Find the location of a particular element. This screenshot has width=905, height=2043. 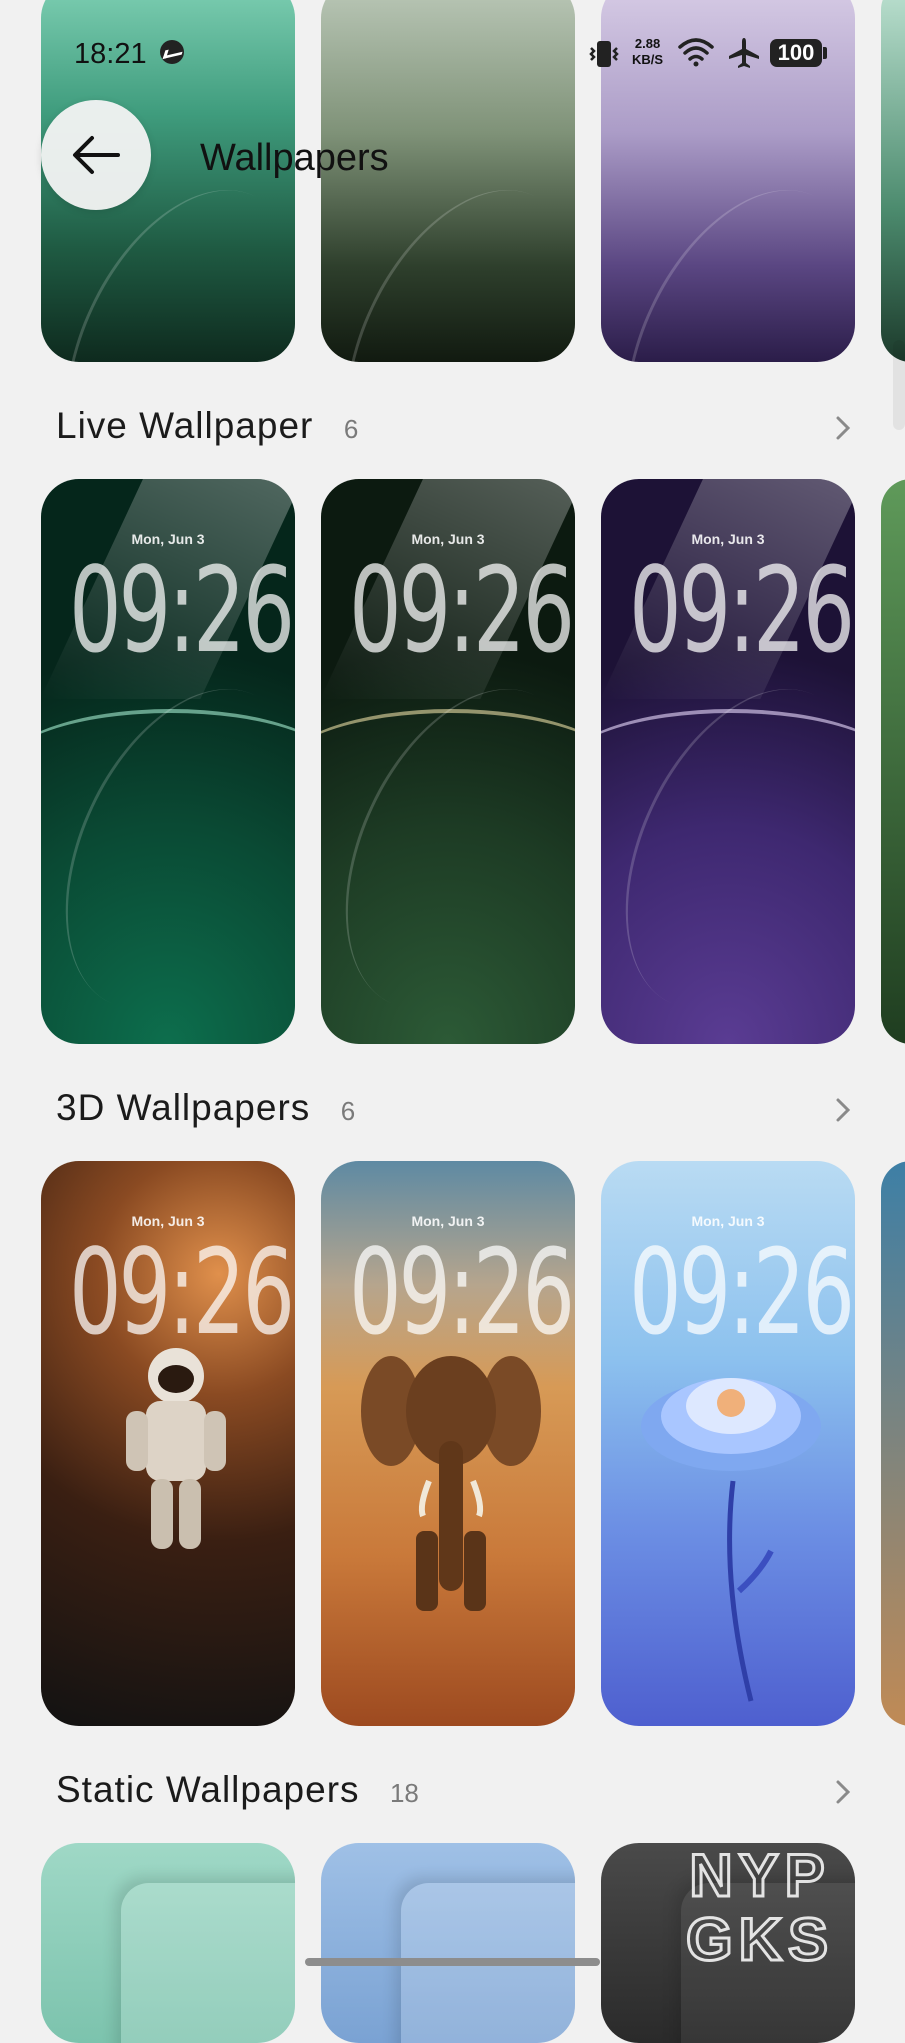

section-header-3d: 3D Wallpapers 6 is located at coordinates (205, 1108).